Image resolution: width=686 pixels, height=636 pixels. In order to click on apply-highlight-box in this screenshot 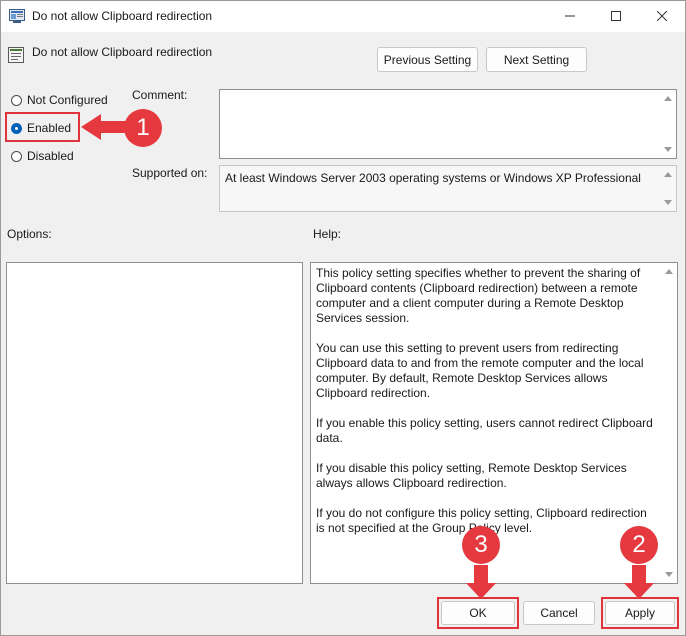, I will do `click(640, 613)`.